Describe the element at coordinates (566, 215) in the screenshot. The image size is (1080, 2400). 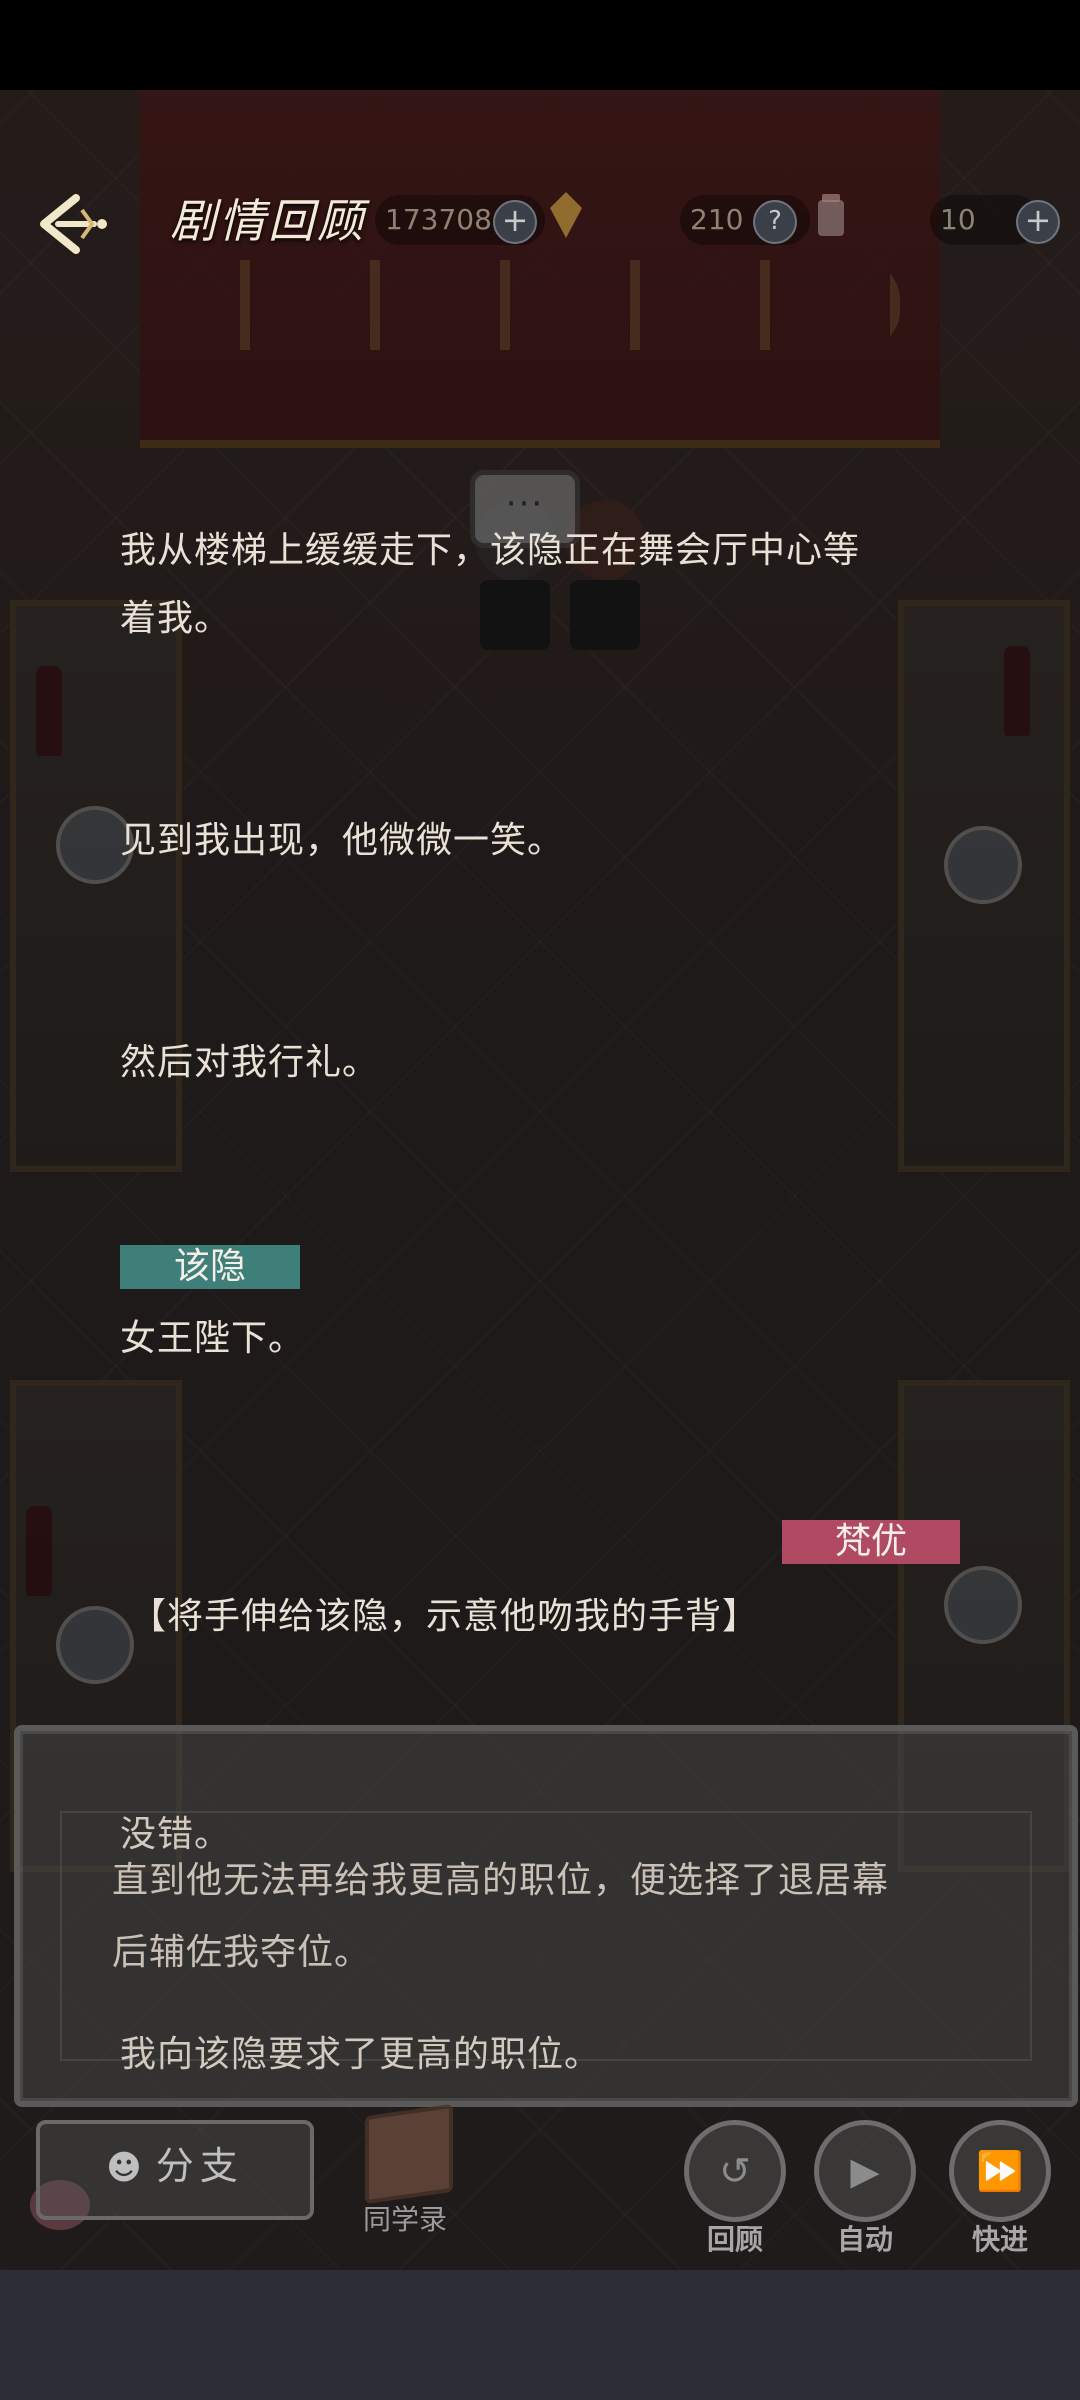
I see `gem-icon` at that location.